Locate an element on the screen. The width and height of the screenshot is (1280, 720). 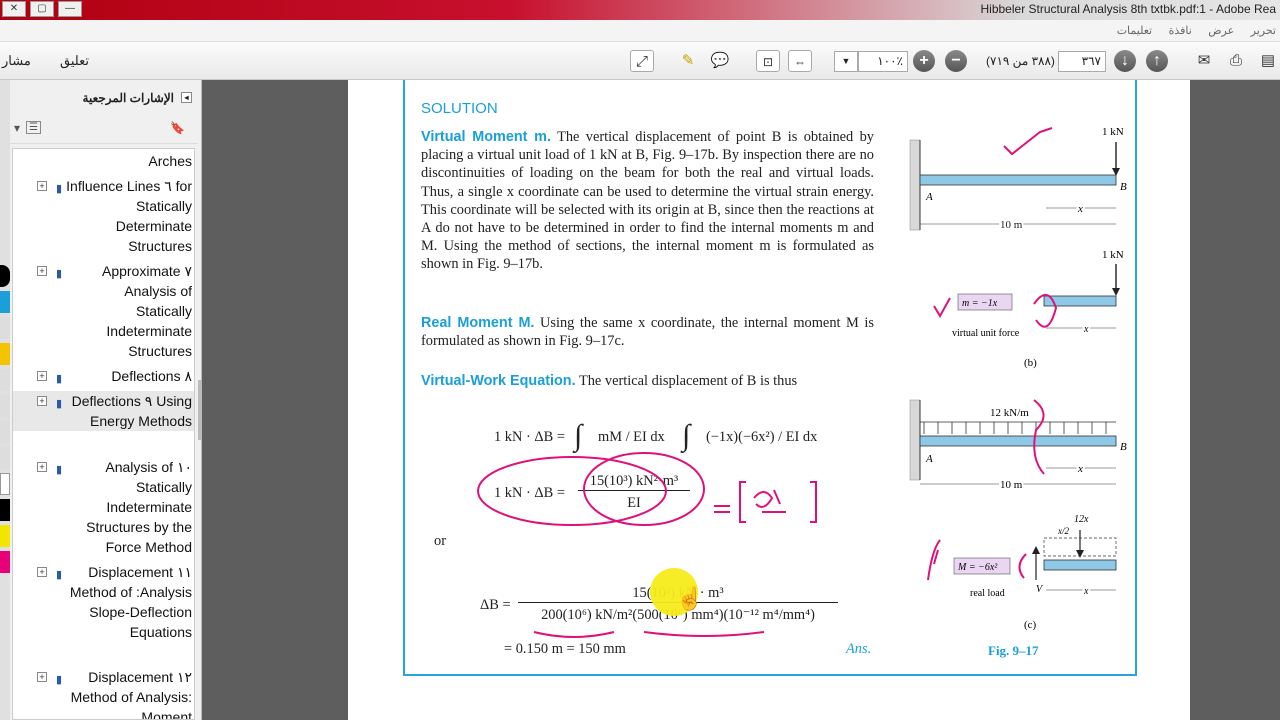
page-count: (٣٨٨ من ٧١٩) is located at coordinates (1020, 61).